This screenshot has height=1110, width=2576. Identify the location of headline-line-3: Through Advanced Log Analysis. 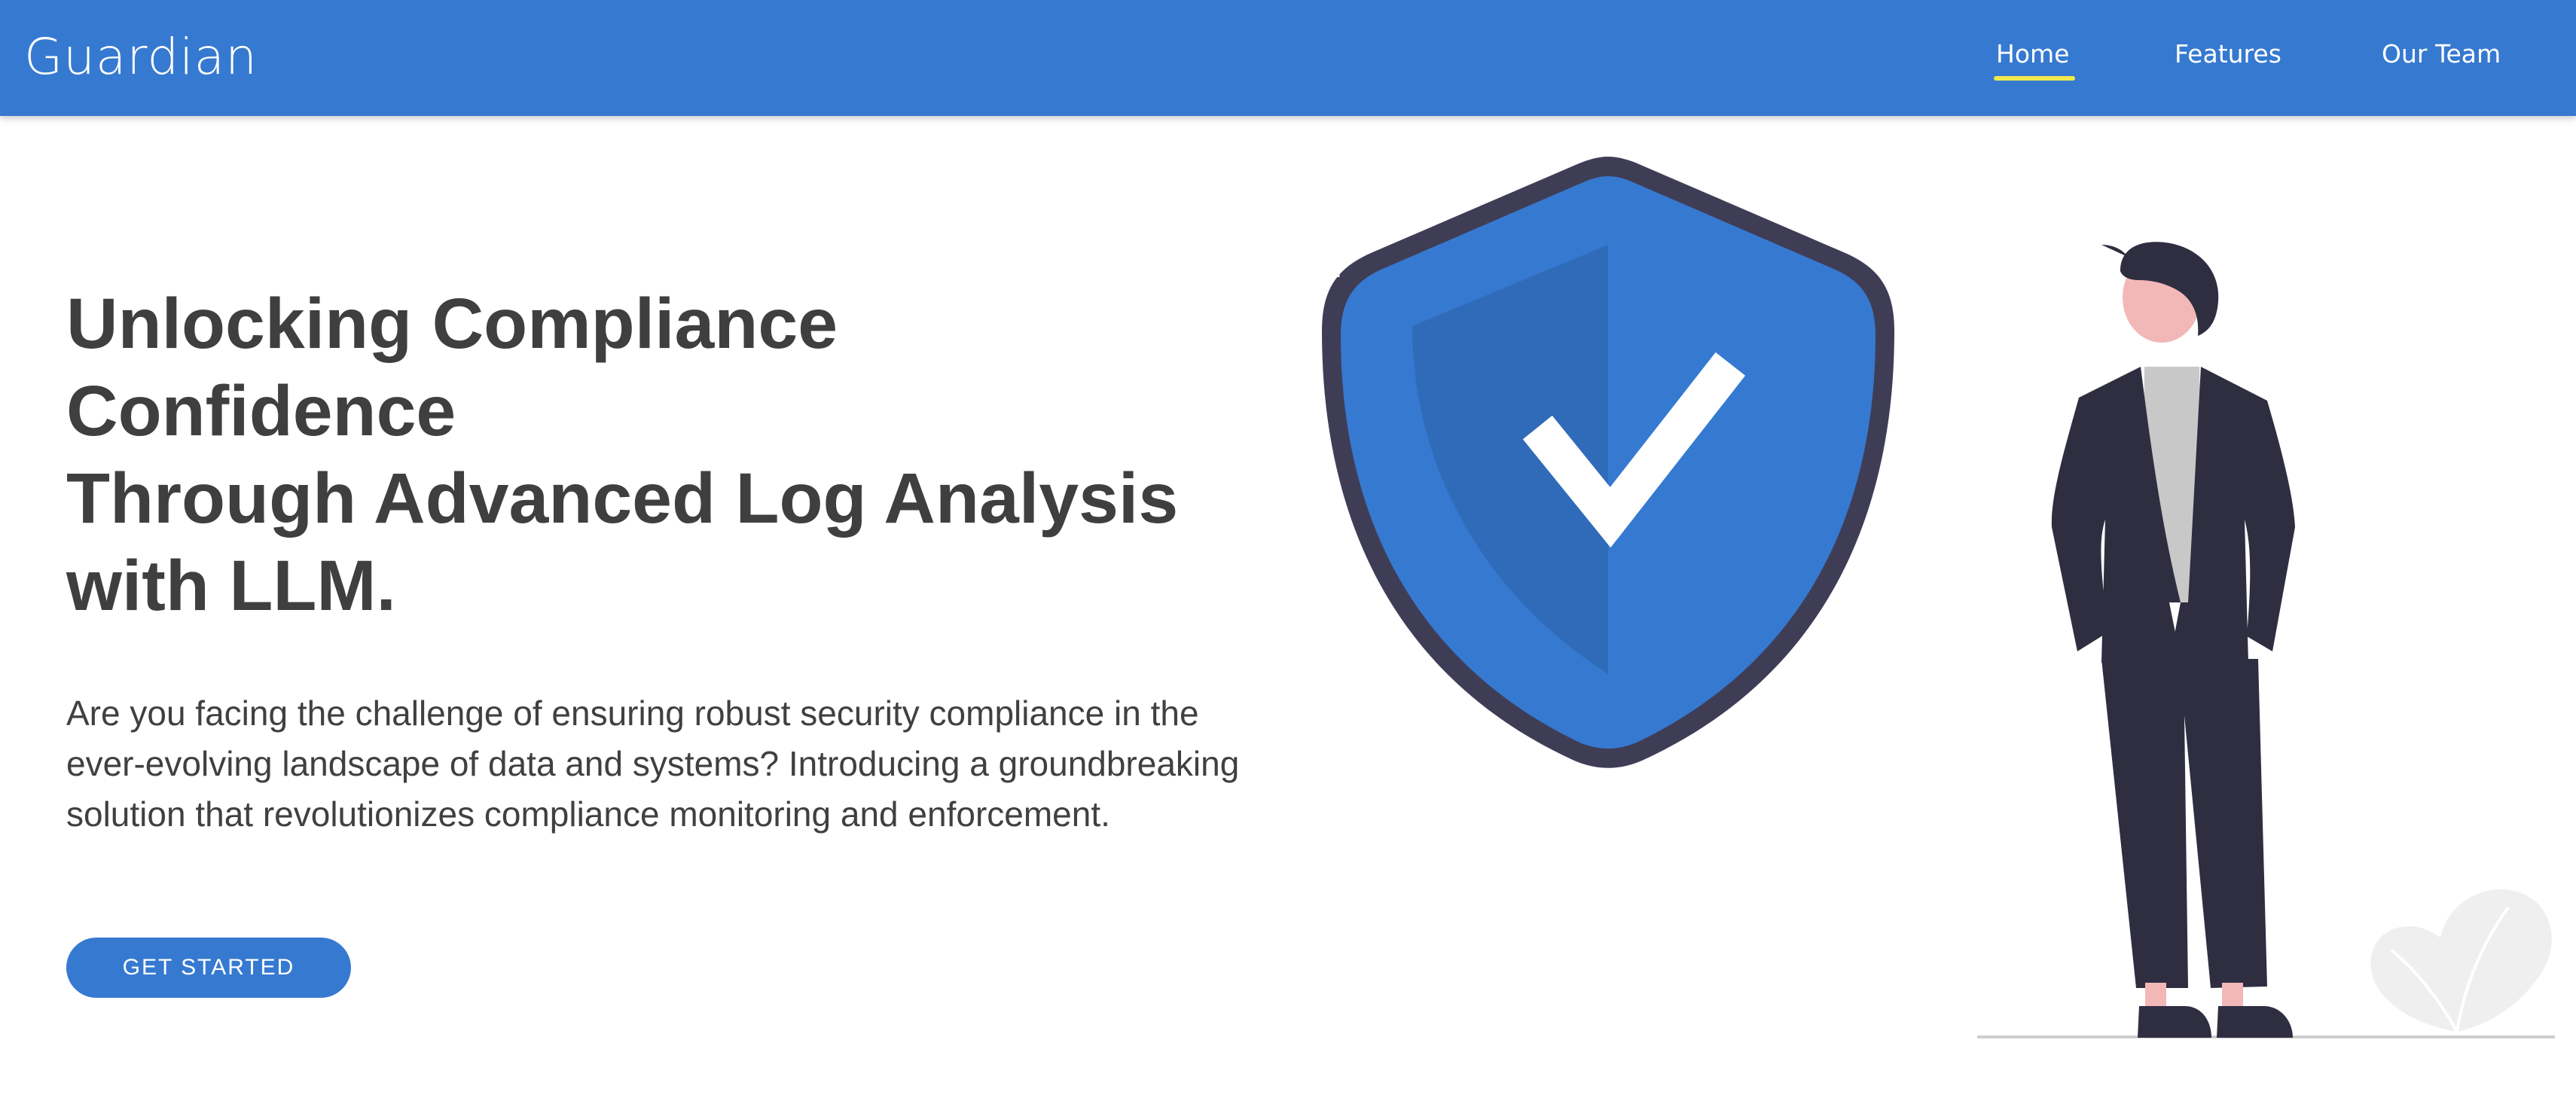
(623, 498).